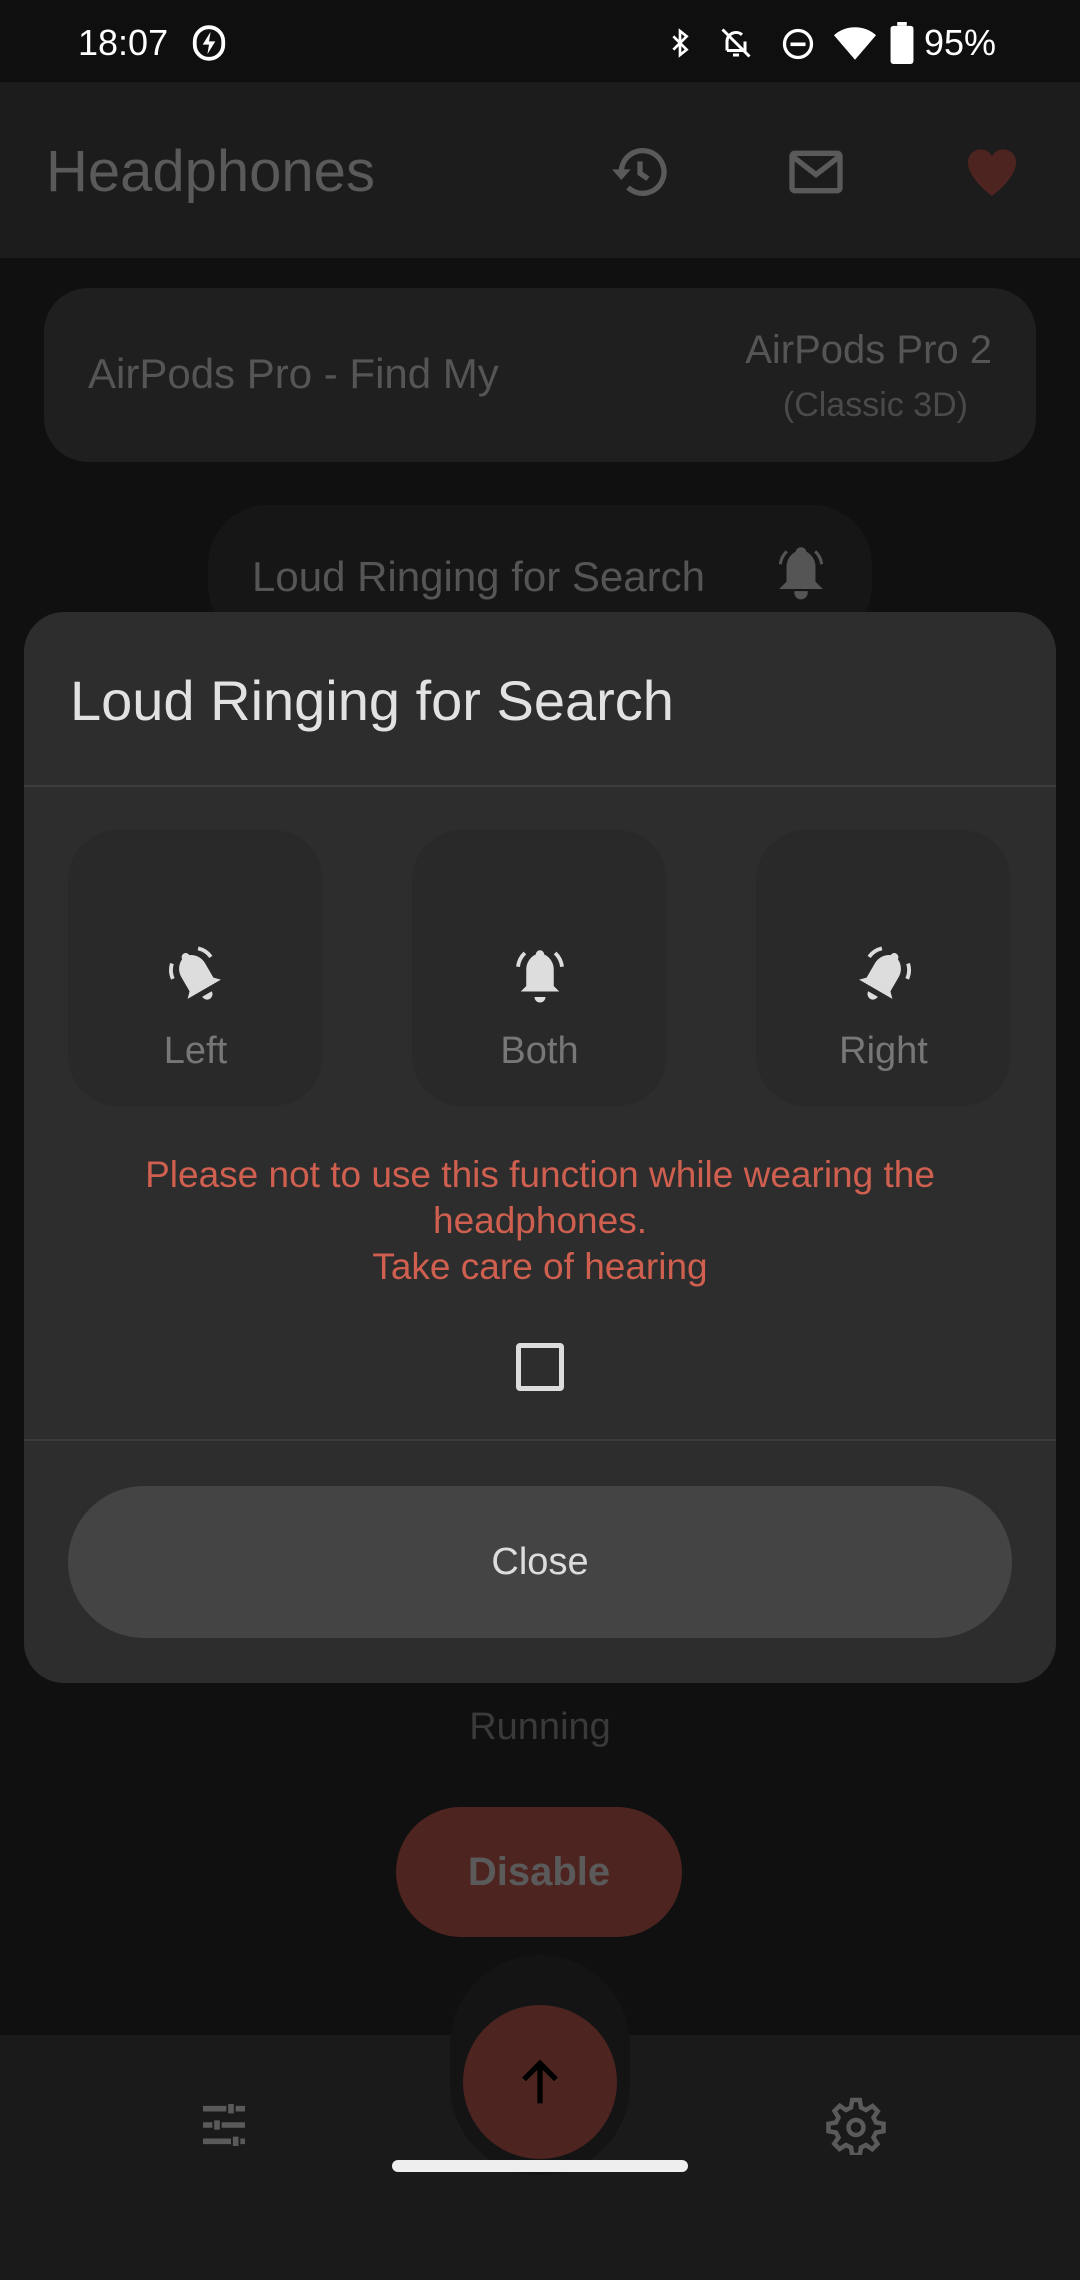  What do you see at coordinates (902, 43) in the screenshot?
I see `battery-icon` at bounding box center [902, 43].